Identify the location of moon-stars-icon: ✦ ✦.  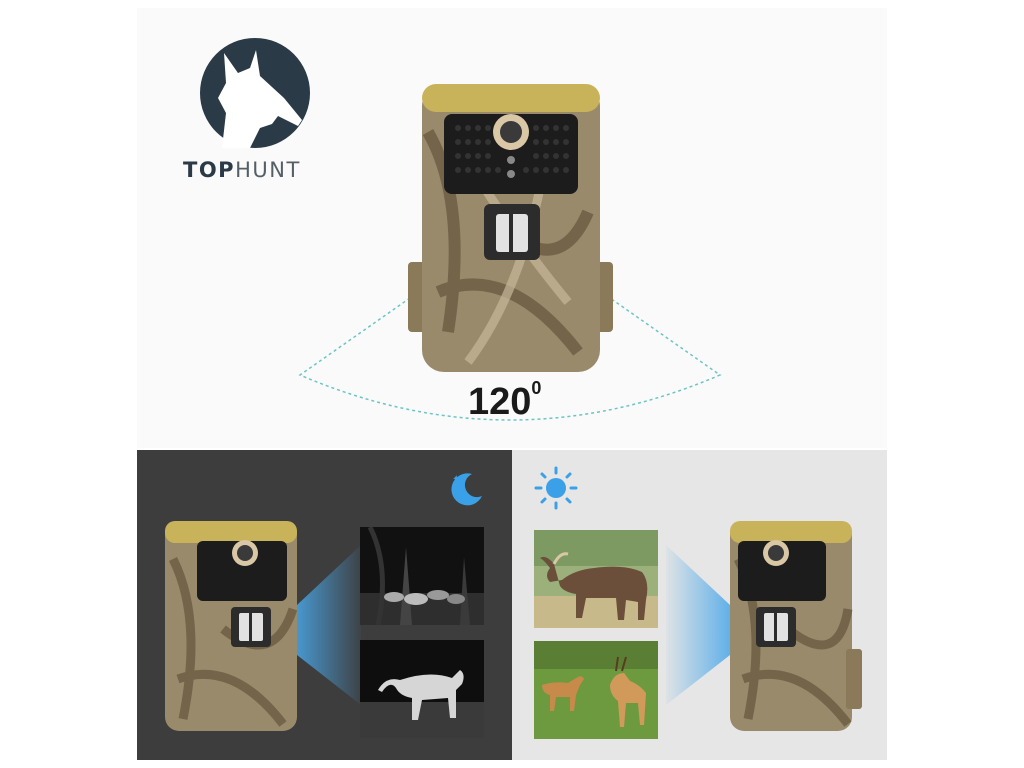
(466, 489).